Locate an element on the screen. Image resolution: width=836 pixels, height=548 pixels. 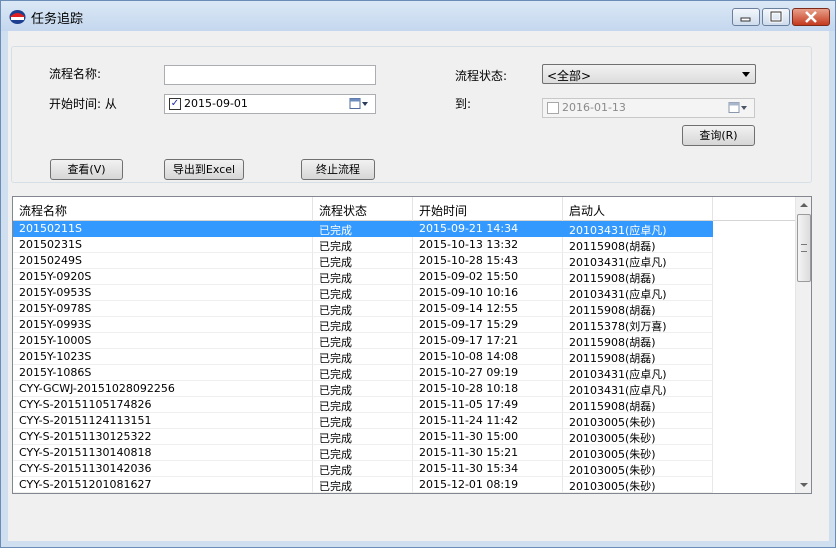
view-button: 查看(V) is located at coordinates (86, 169).